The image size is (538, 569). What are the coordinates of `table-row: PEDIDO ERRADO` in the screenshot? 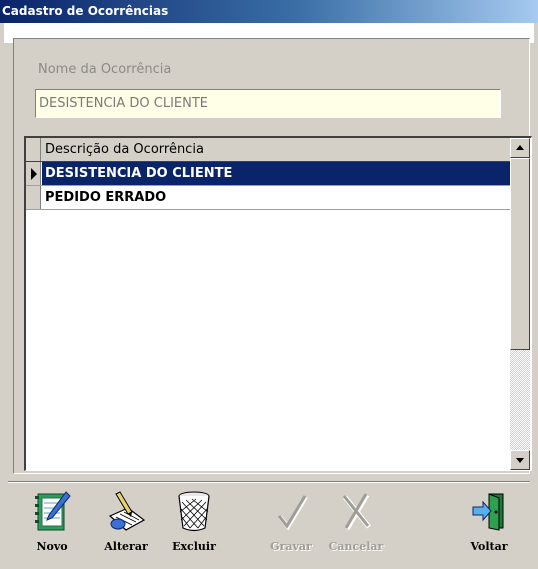 It's located at (268, 198).